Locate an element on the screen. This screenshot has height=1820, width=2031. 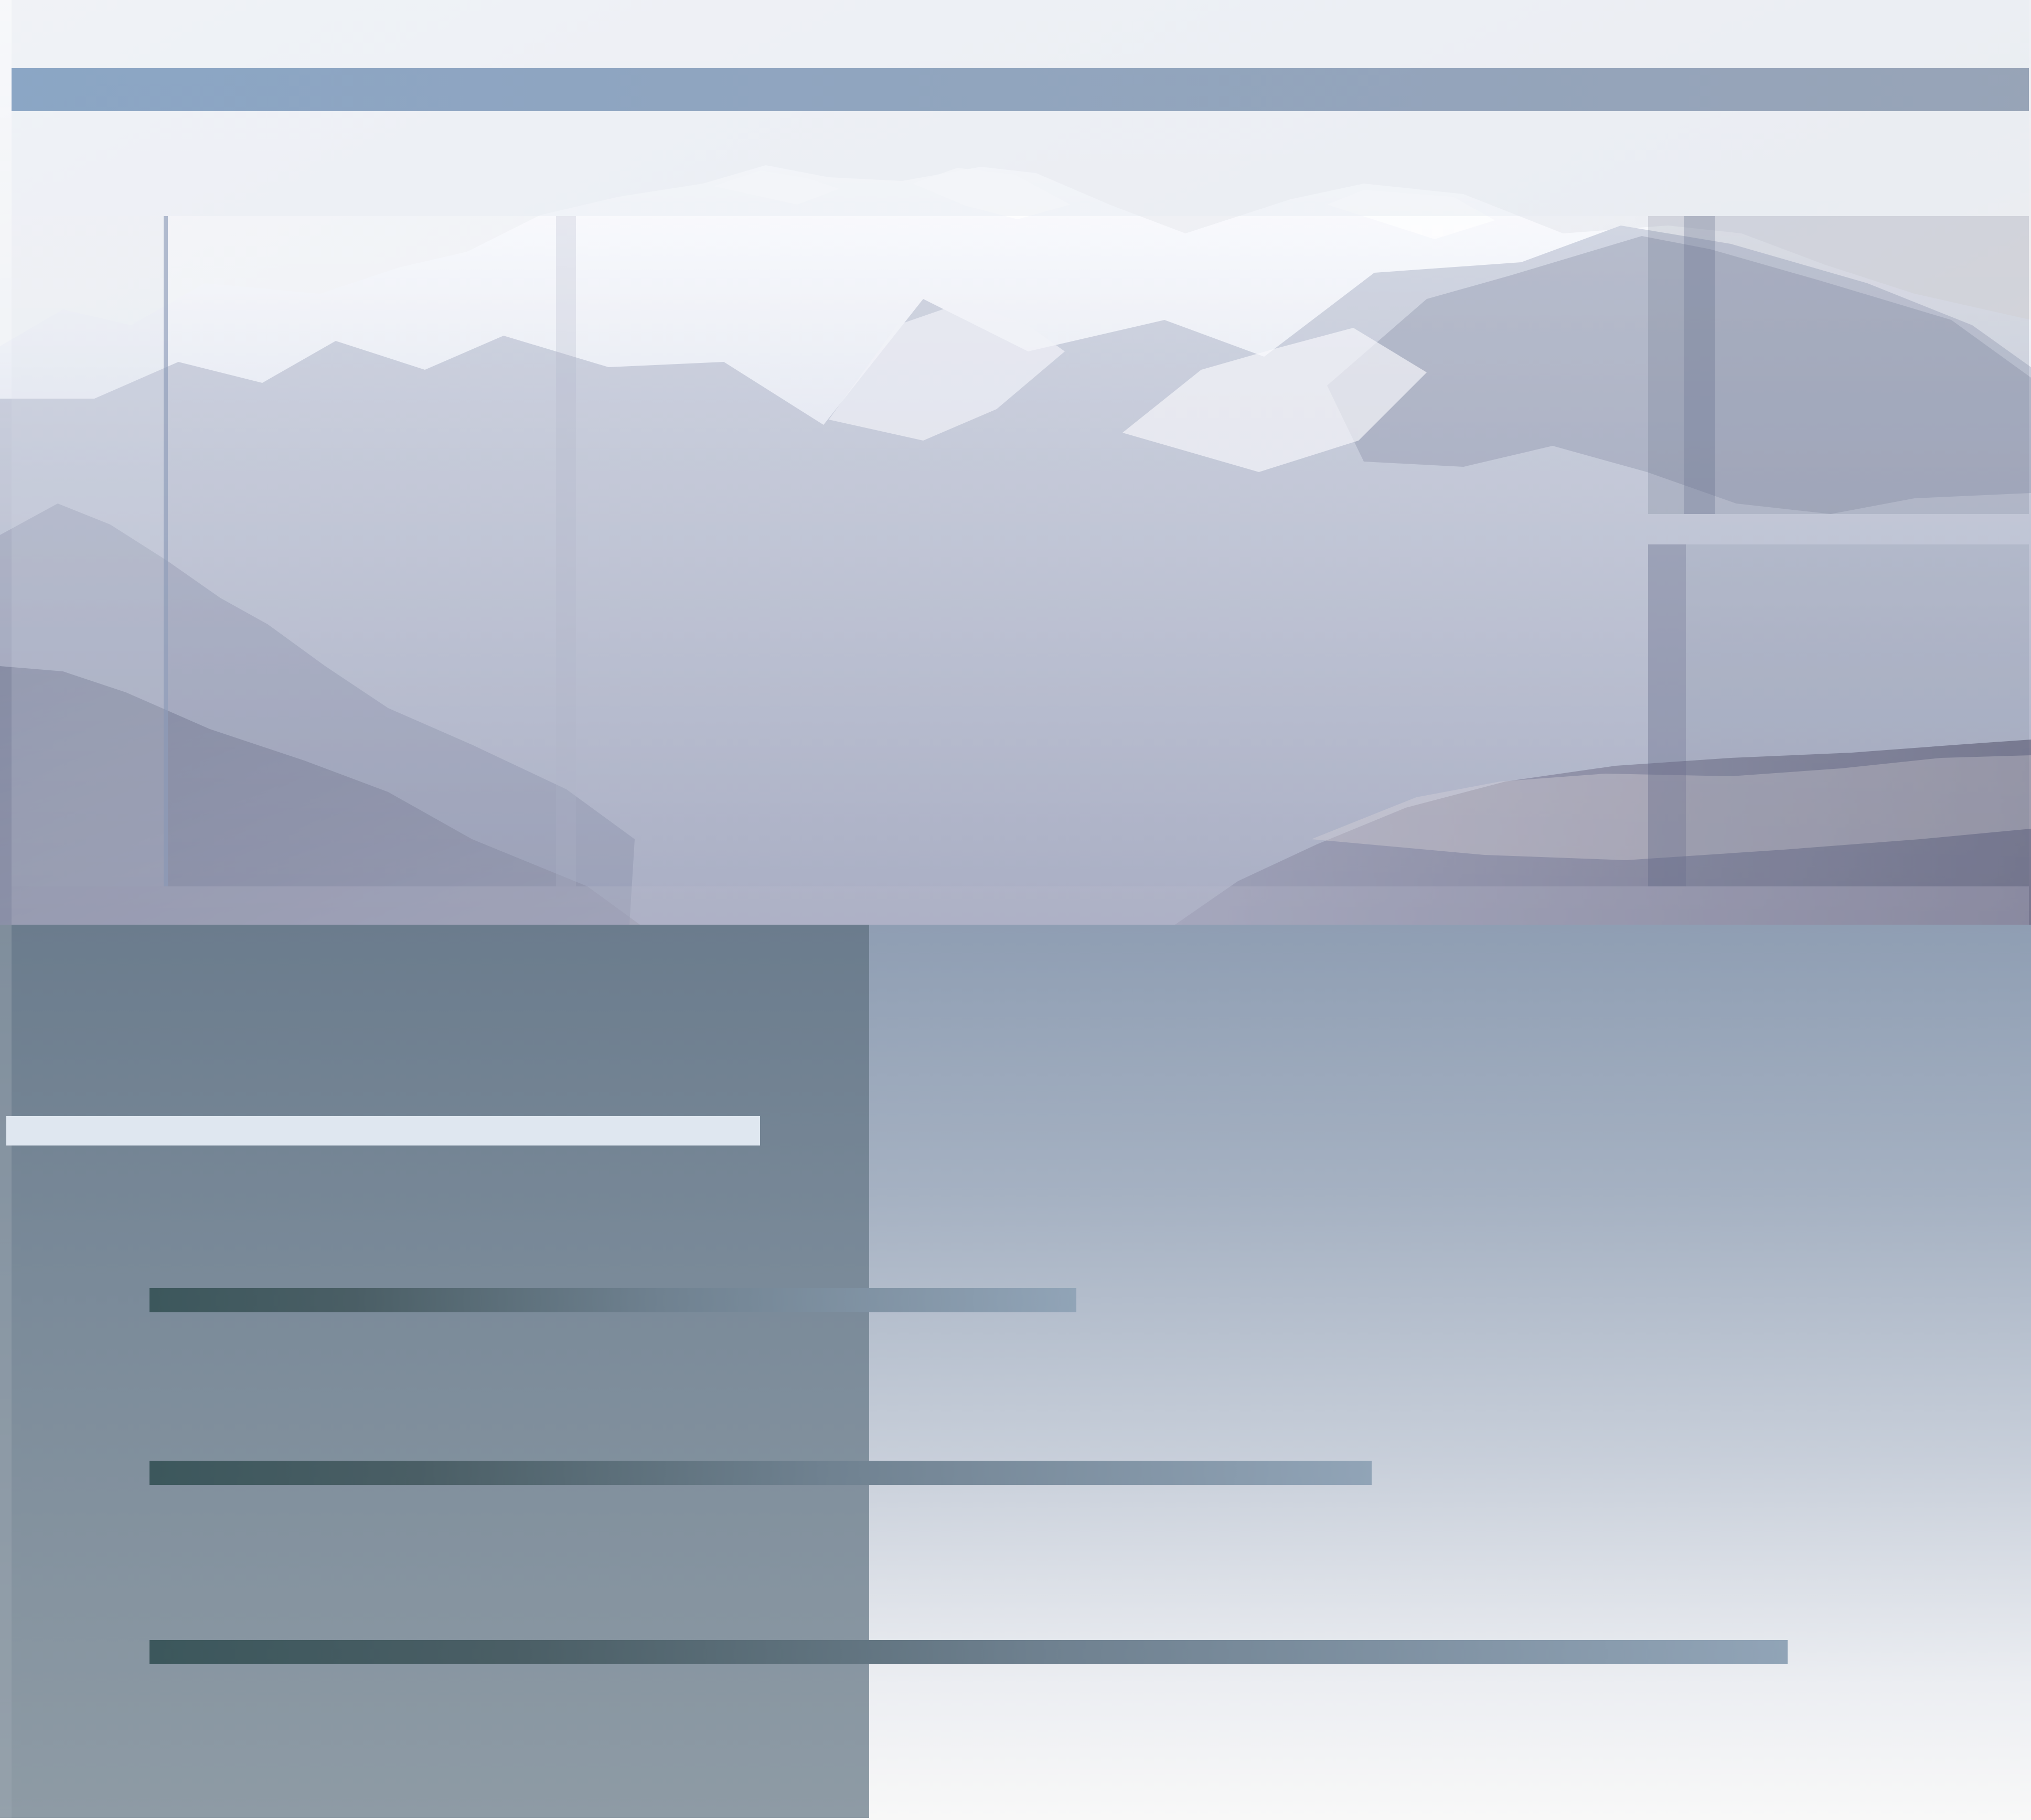
hero-bottom-band is located at coordinates (1020, 905).